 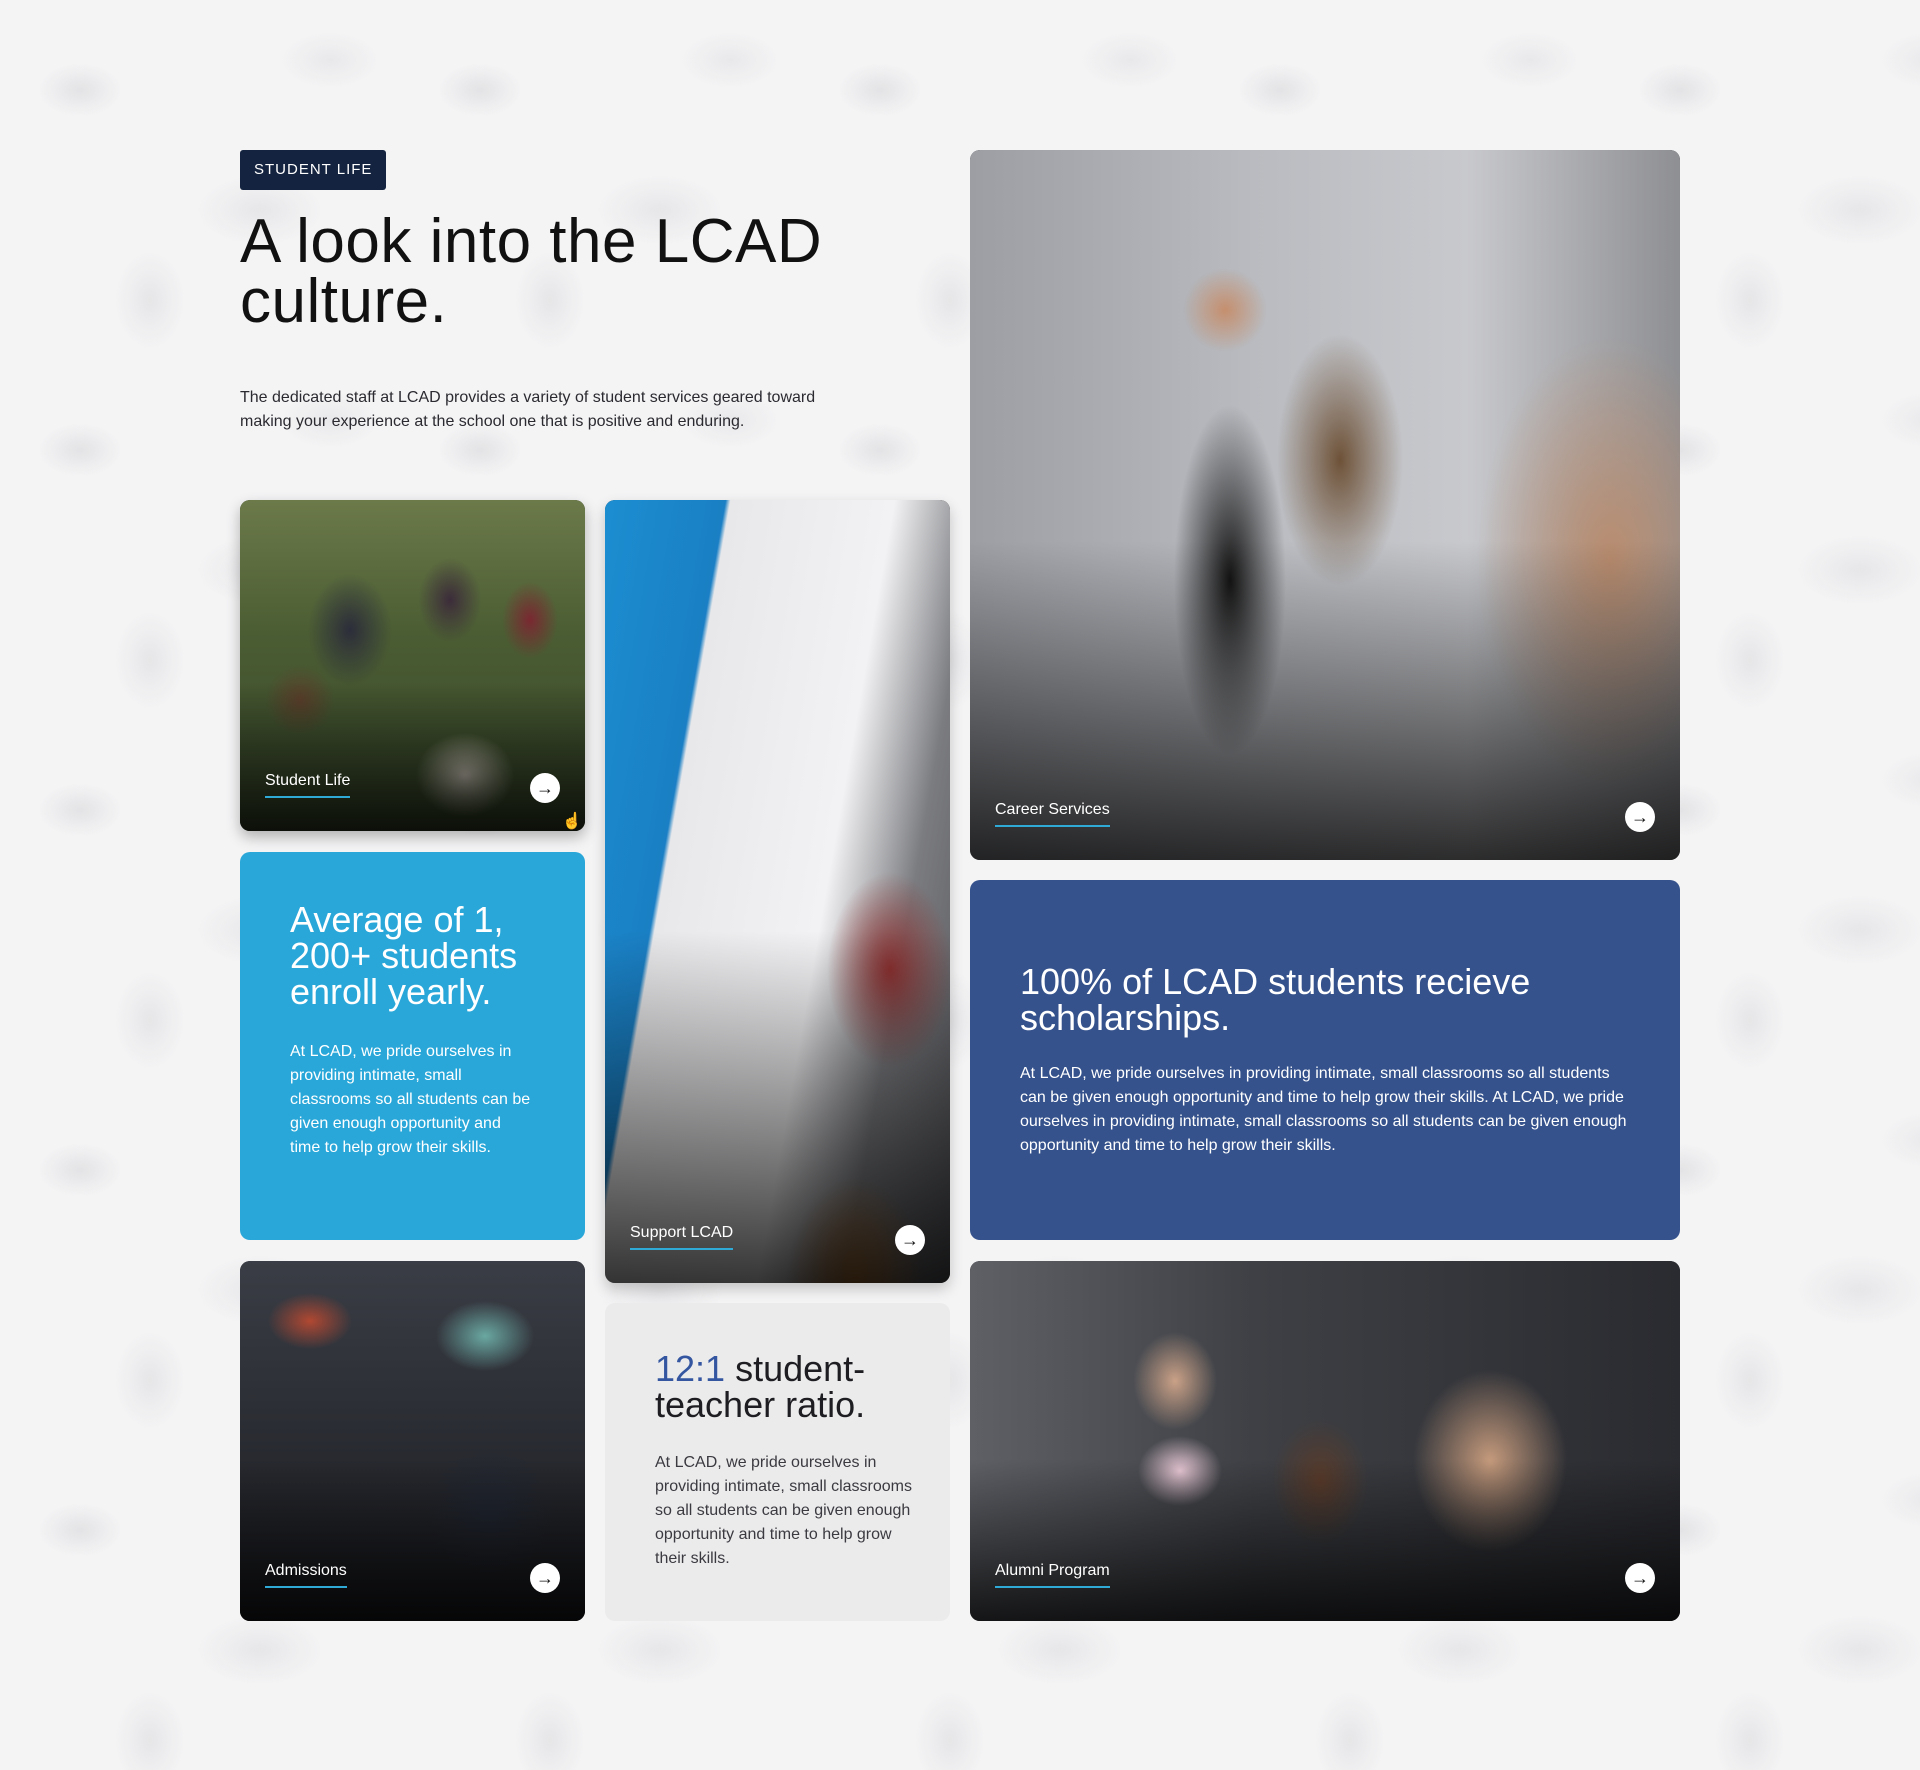 I want to click on support-lcad-card: Support LCAD →, so click(x=777, y=891).